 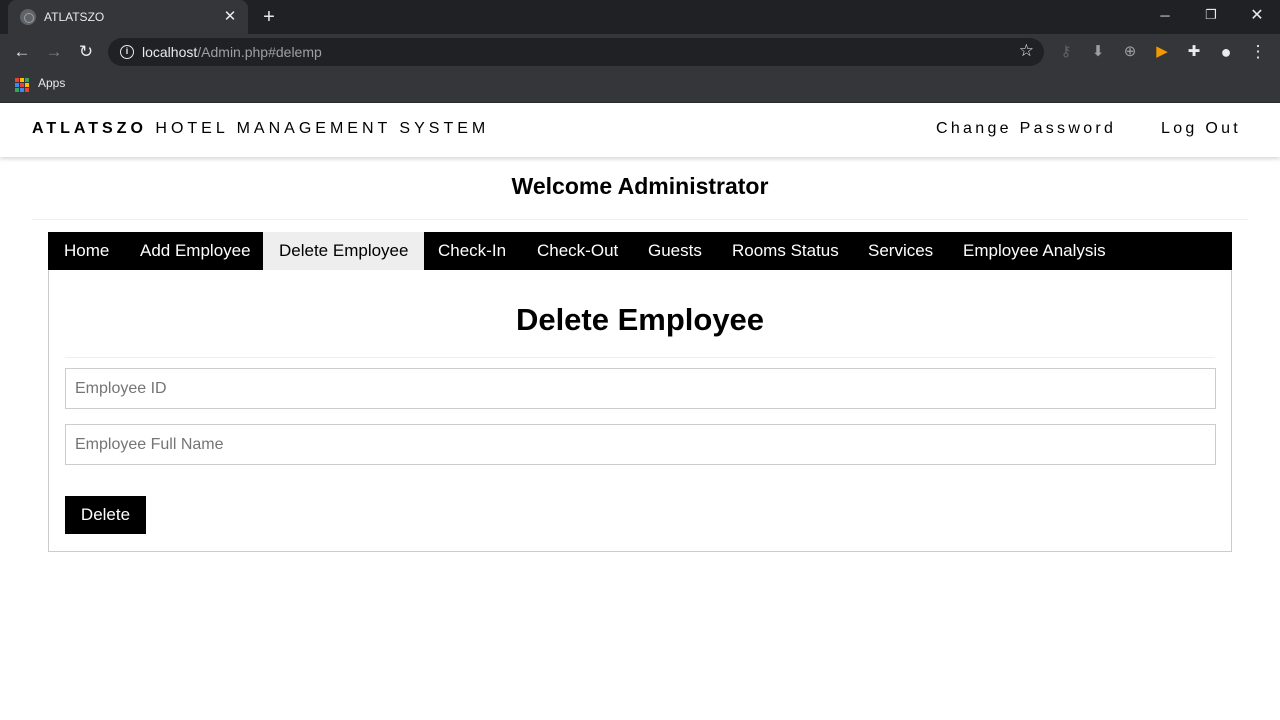 I want to click on download-circle-icon: ⊕, so click(x=1130, y=52).